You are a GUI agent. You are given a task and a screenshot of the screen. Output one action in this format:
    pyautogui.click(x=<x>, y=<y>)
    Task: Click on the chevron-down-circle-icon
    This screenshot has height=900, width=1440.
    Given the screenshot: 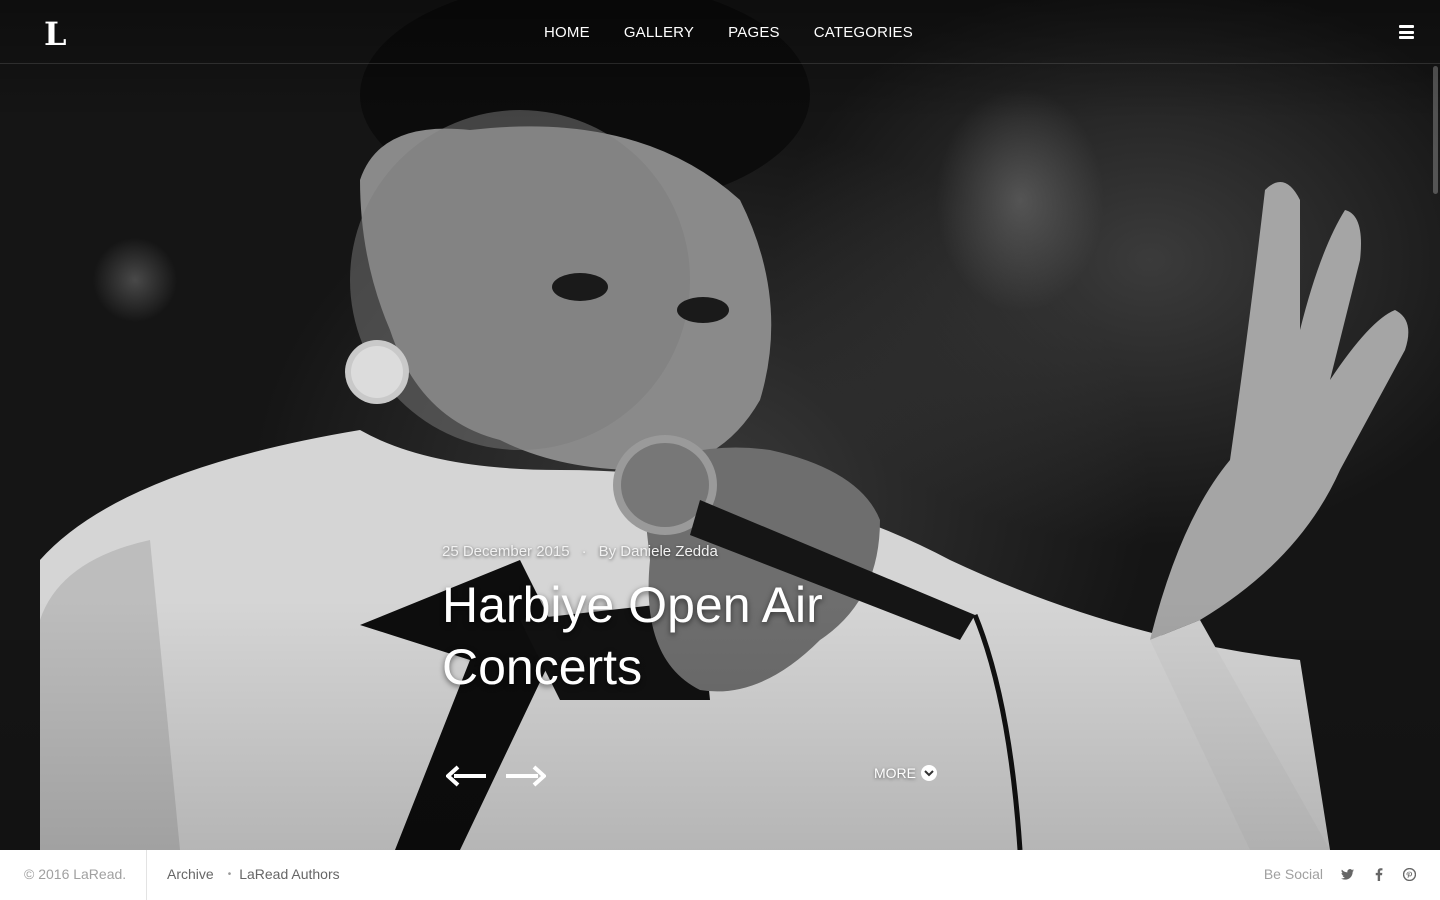 What is the action you would take?
    pyautogui.click(x=929, y=773)
    